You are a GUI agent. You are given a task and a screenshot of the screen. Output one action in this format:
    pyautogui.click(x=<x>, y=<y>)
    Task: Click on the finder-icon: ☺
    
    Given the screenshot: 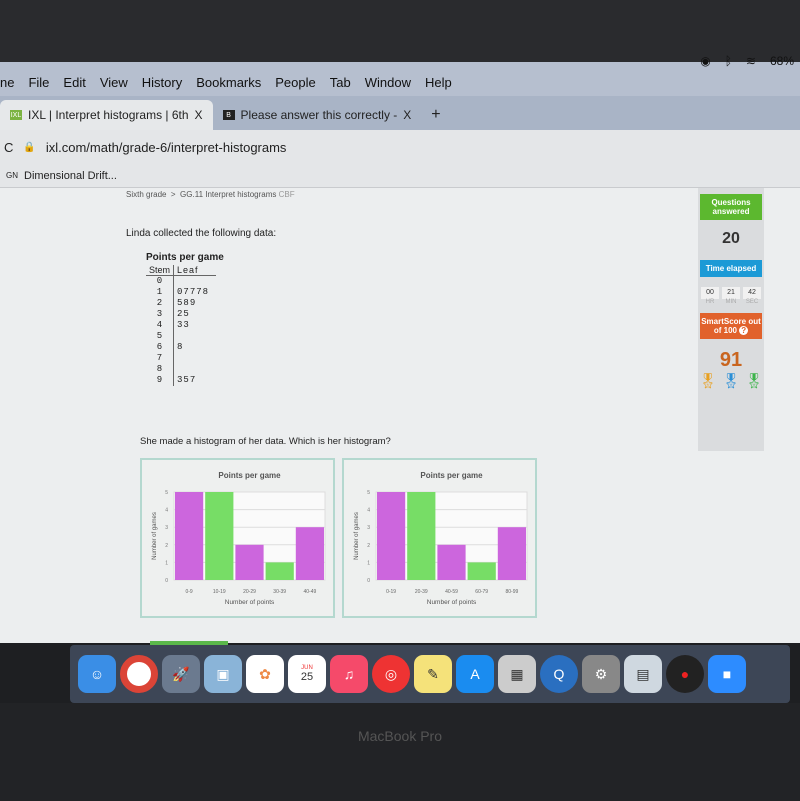 What is the action you would take?
    pyautogui.click(x=97, y=674)
    